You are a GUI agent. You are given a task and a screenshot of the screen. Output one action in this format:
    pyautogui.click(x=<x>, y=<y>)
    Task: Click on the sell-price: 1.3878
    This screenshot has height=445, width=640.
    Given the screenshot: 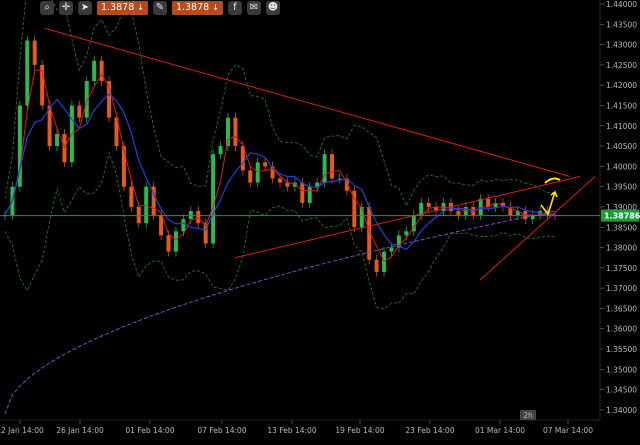 What is the action you would take?
    pyautogui.click(x=118, y=7)
    